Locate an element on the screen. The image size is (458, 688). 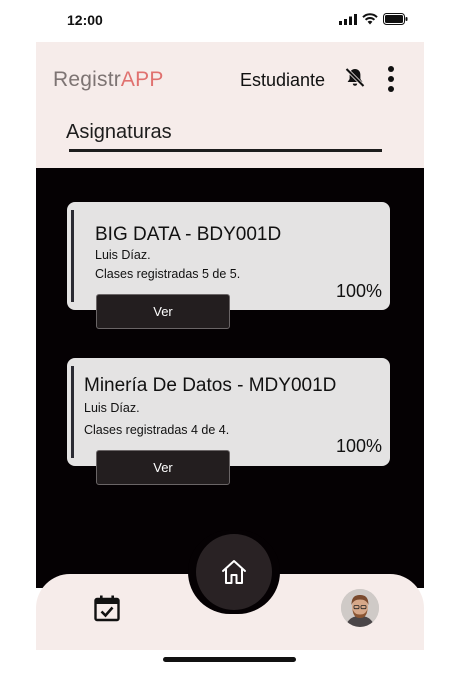
title-underline is located at coordinates (225, 150).